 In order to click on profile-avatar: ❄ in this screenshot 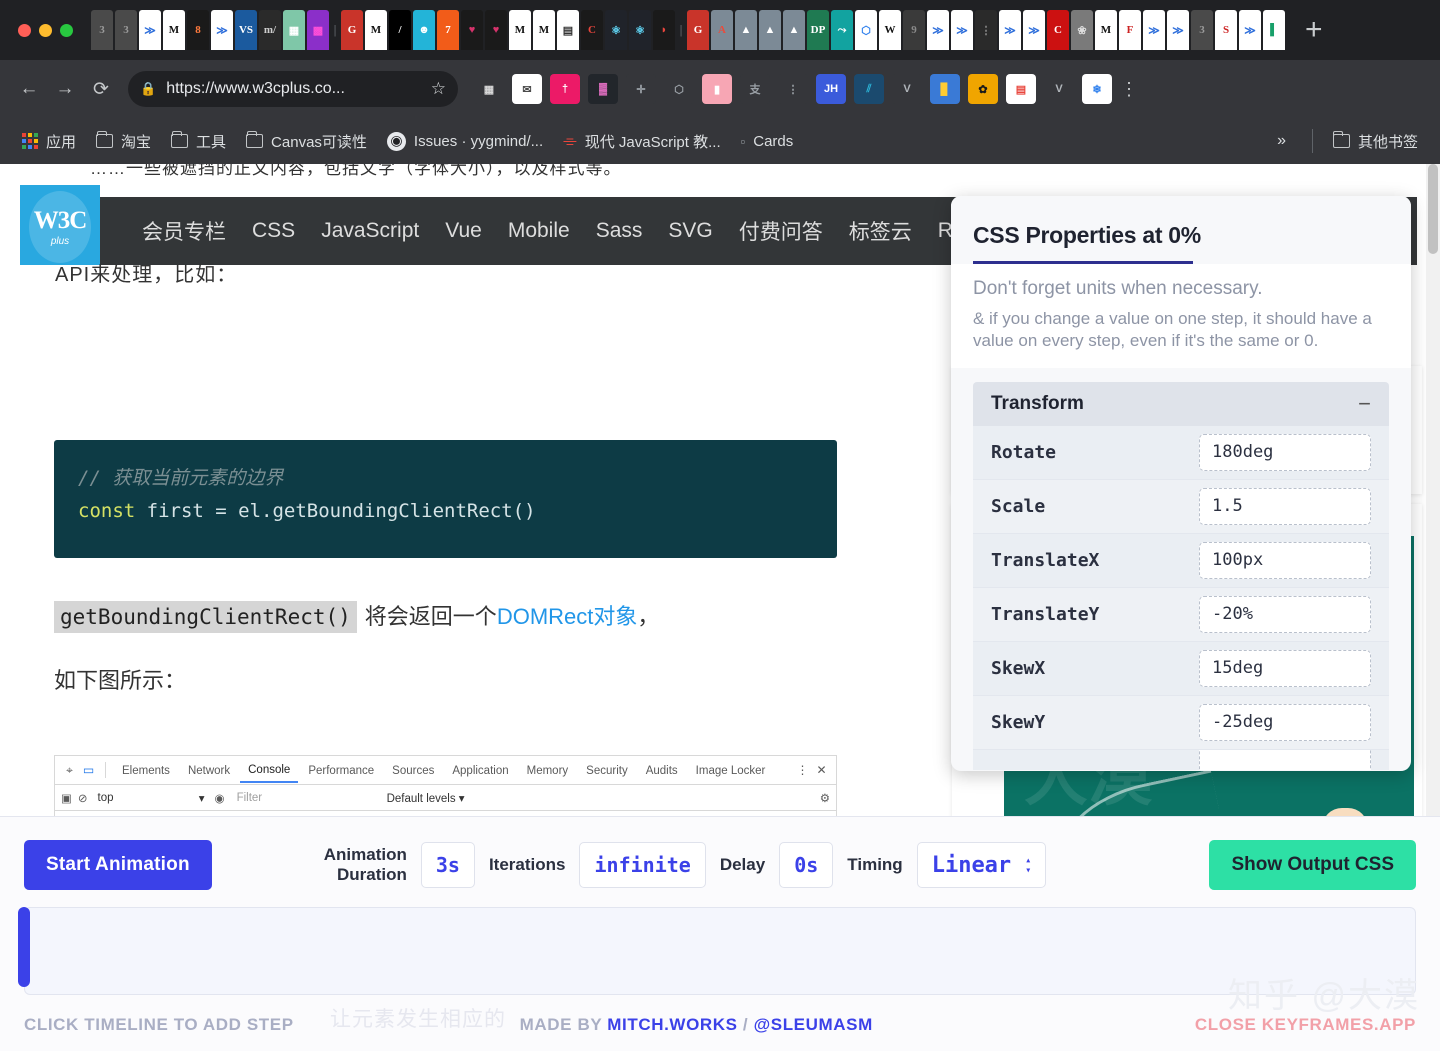, I will do `click(1097, 89)`.